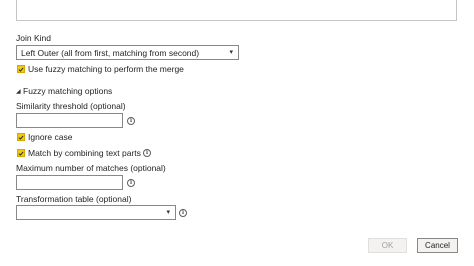  I want to click on join-kind-label: Join Kind, so click(33, 38).